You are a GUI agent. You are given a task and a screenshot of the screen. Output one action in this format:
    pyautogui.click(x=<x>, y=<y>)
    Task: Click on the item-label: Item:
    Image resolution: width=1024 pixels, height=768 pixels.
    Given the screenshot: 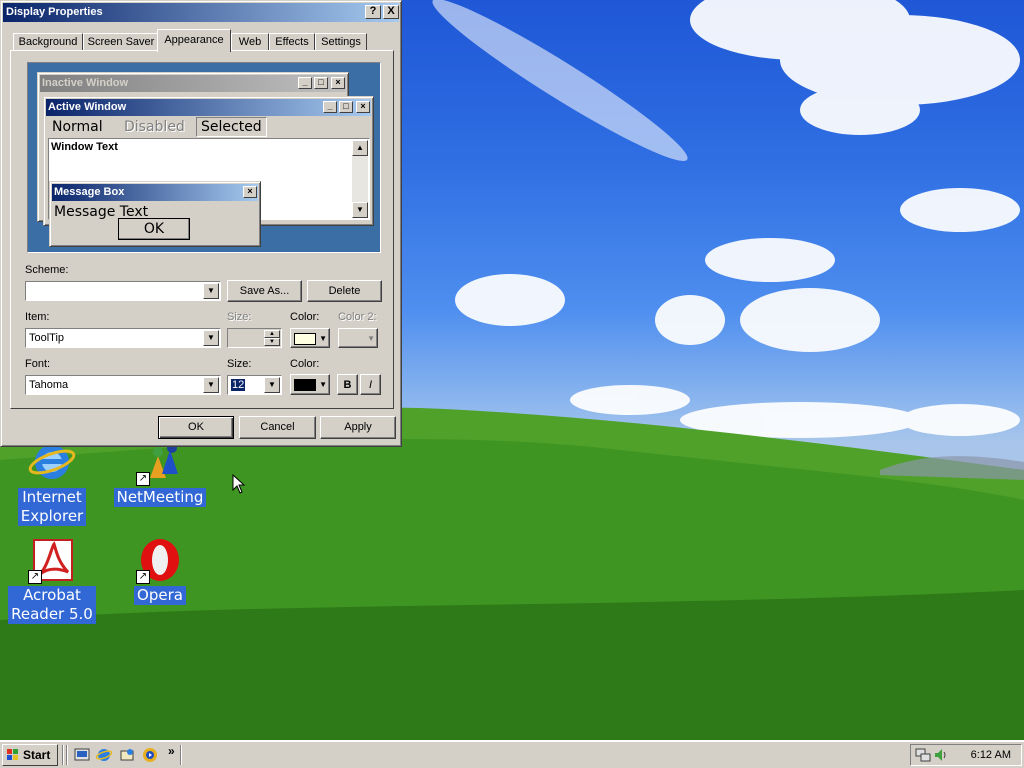 What is the action you would take?
    pyautogui.click(x=37, y=317)
    